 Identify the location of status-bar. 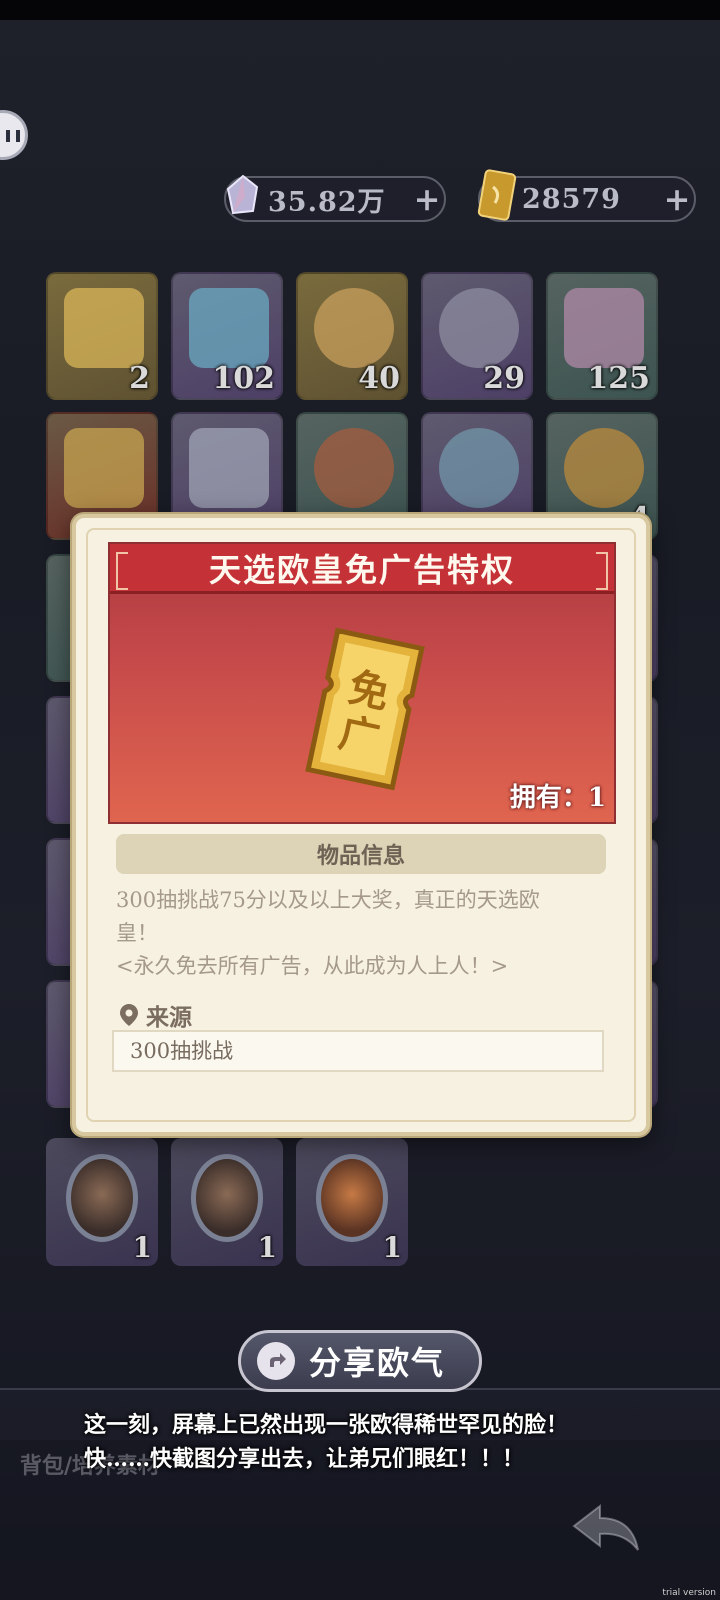
(360, 10).